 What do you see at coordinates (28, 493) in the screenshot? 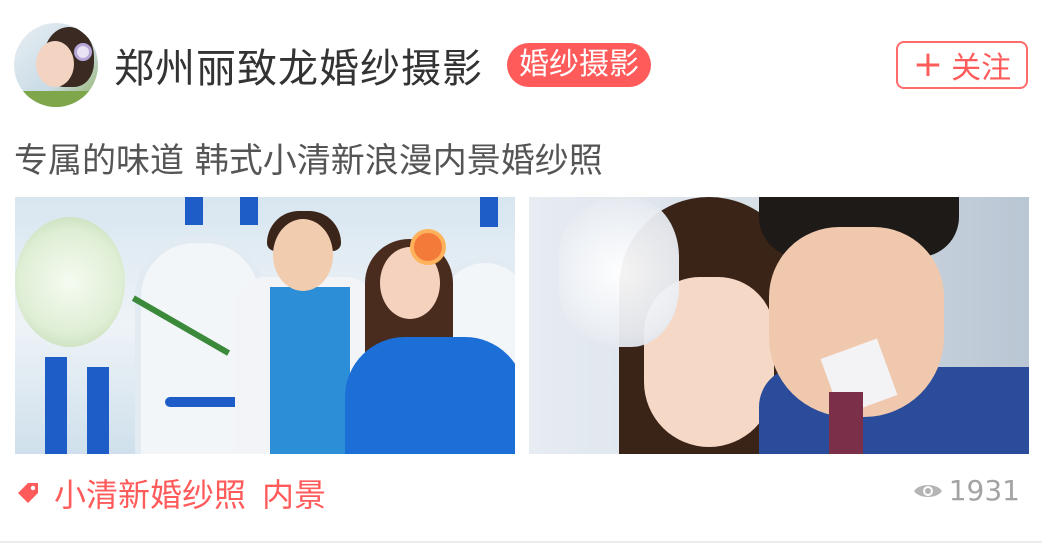
I see `tag-icon` at bounding box center [28, 493].